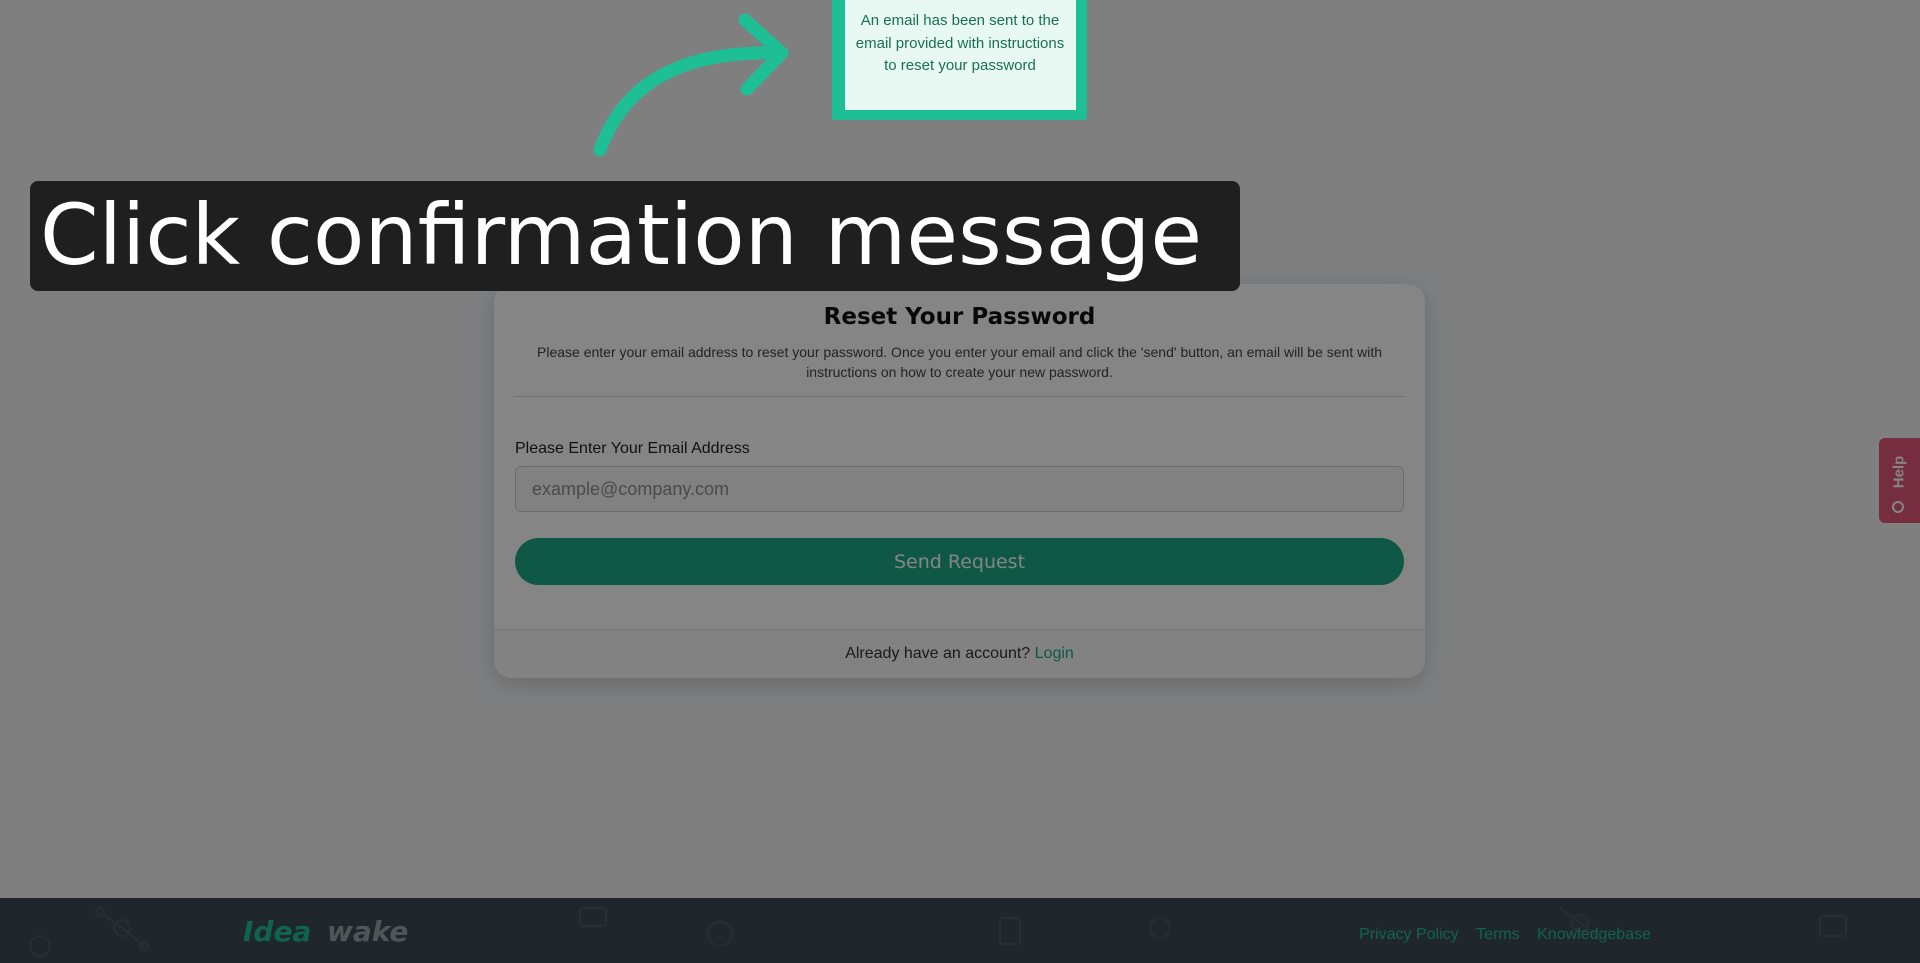  Describe the element at coordinates (959, 396) in the screenshot. I see `divider` at that location.